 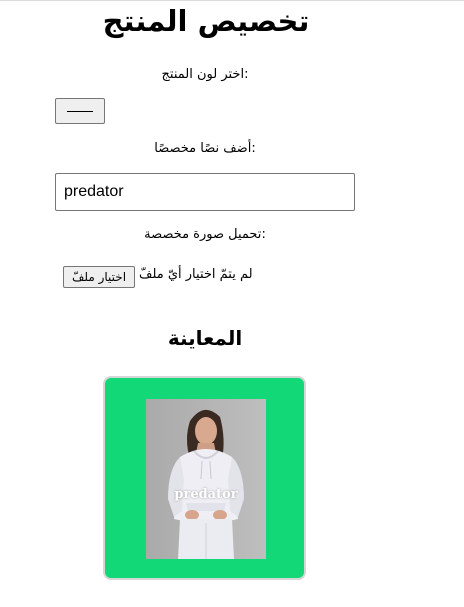 I want to click on color-picker-button, so click(x=80, y=111).